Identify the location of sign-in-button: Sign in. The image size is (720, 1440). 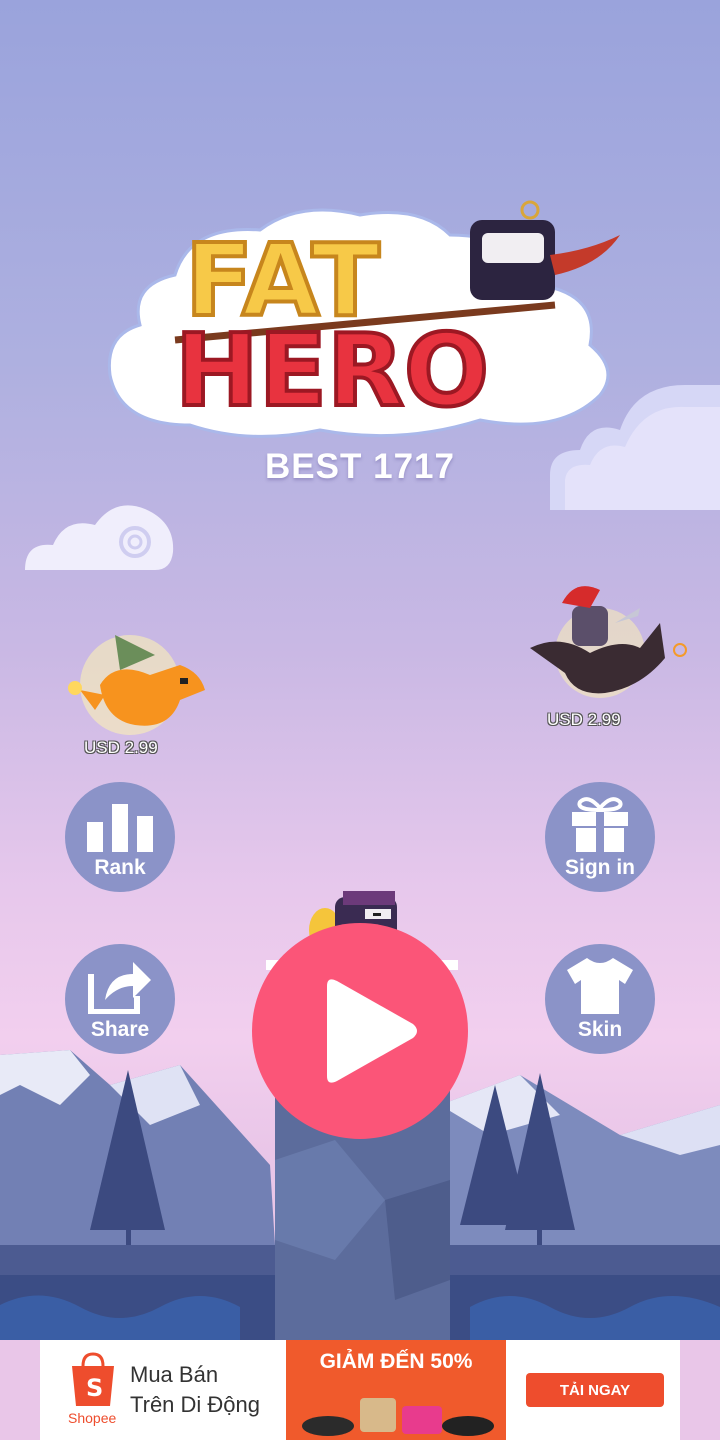
(600, 837).